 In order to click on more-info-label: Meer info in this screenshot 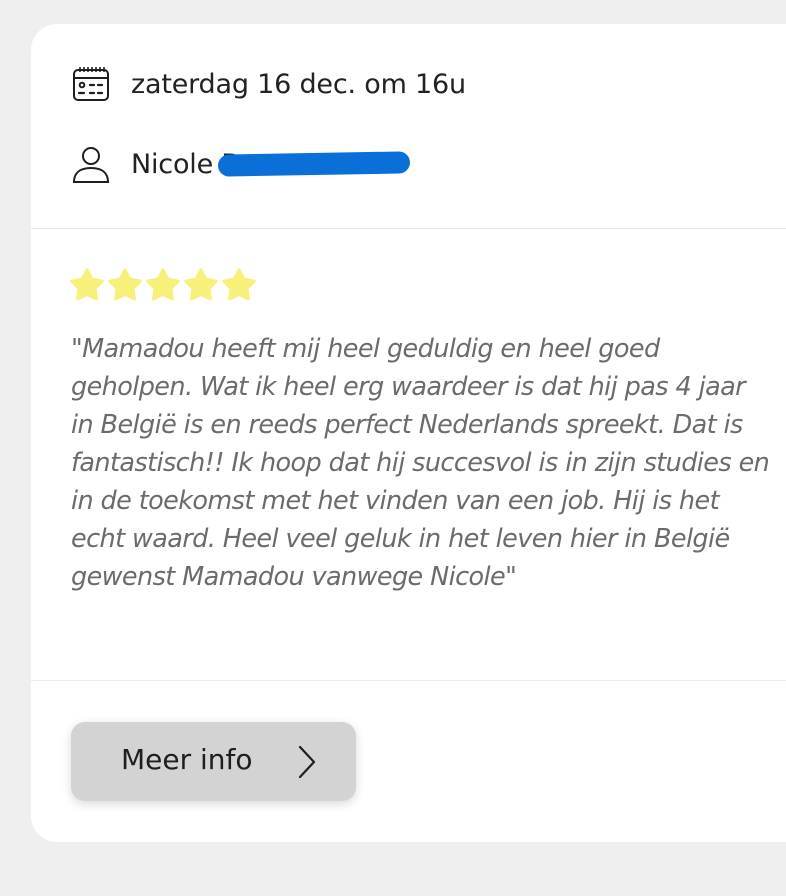, I will do `click(187, 759)`.